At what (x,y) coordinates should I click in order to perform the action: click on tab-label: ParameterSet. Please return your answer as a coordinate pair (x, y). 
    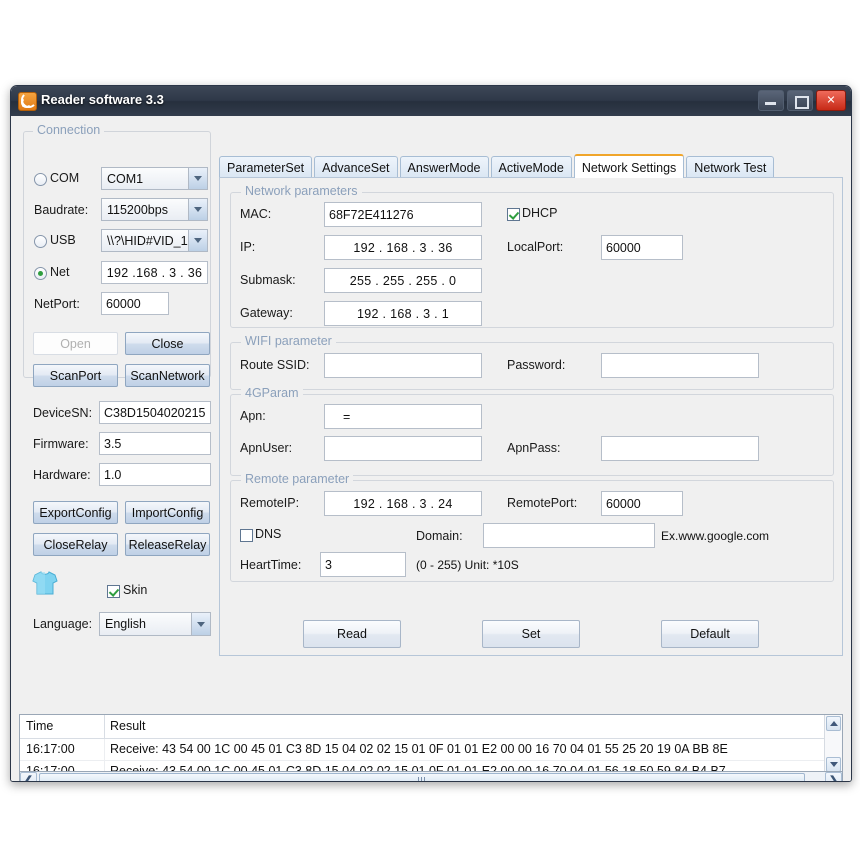
    Looking at the image, I should click on (266, 167).